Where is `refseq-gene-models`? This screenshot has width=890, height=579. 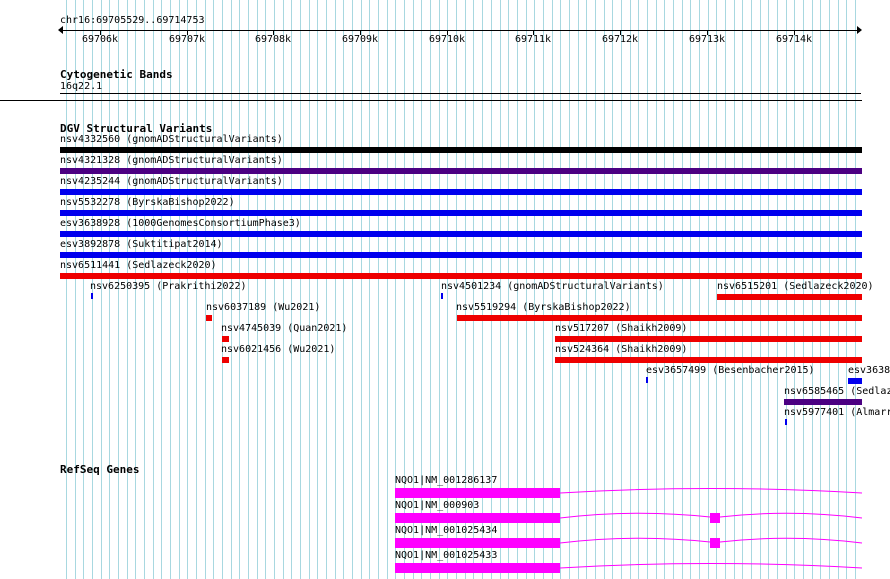
refseq-gene-models is located at coordinates (629, 530).